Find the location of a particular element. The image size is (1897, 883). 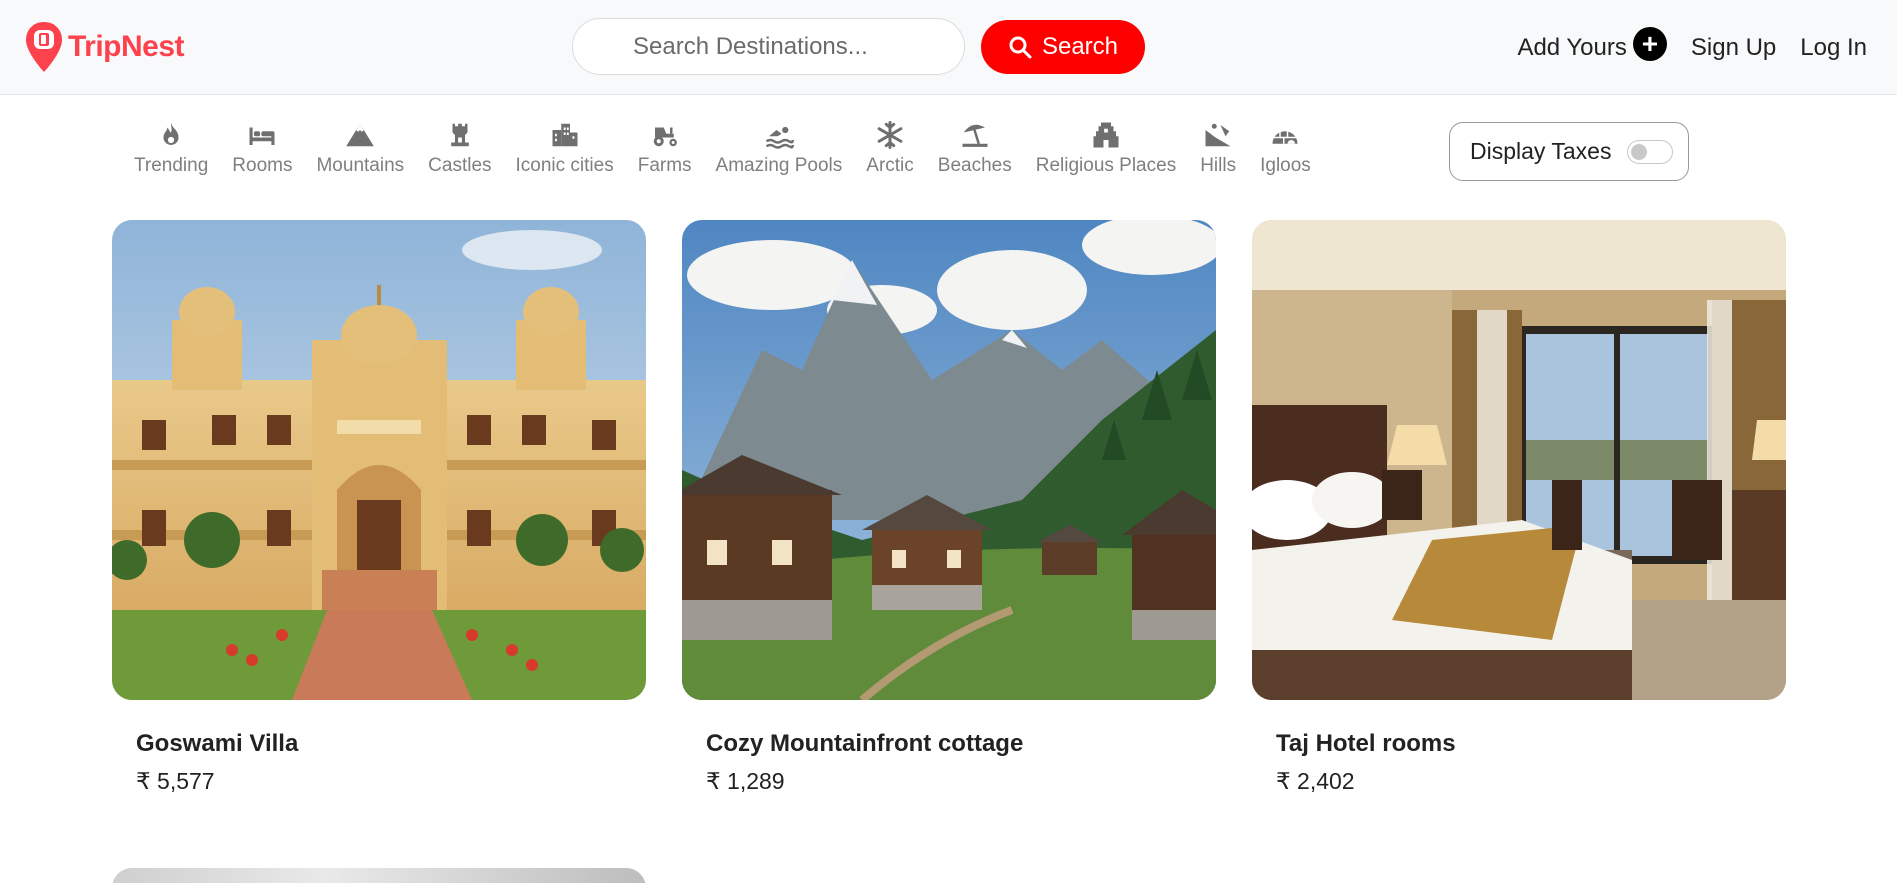

filter-hills: Hills is located at coordinates (1218, 153).